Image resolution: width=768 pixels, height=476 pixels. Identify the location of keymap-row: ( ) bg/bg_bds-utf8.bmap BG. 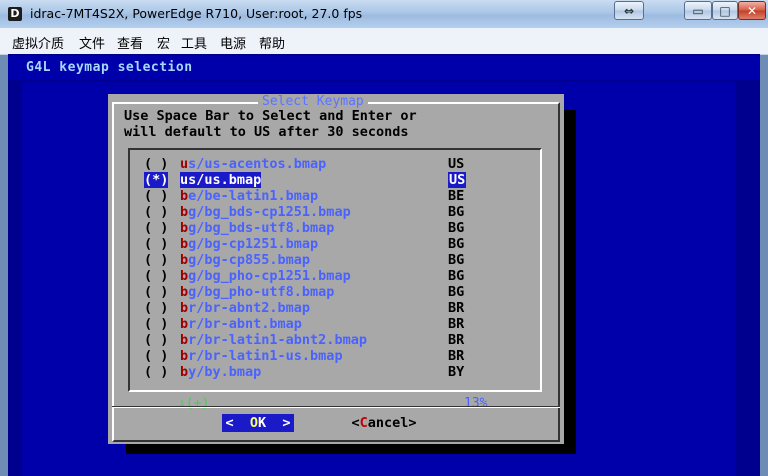
(336, 228).